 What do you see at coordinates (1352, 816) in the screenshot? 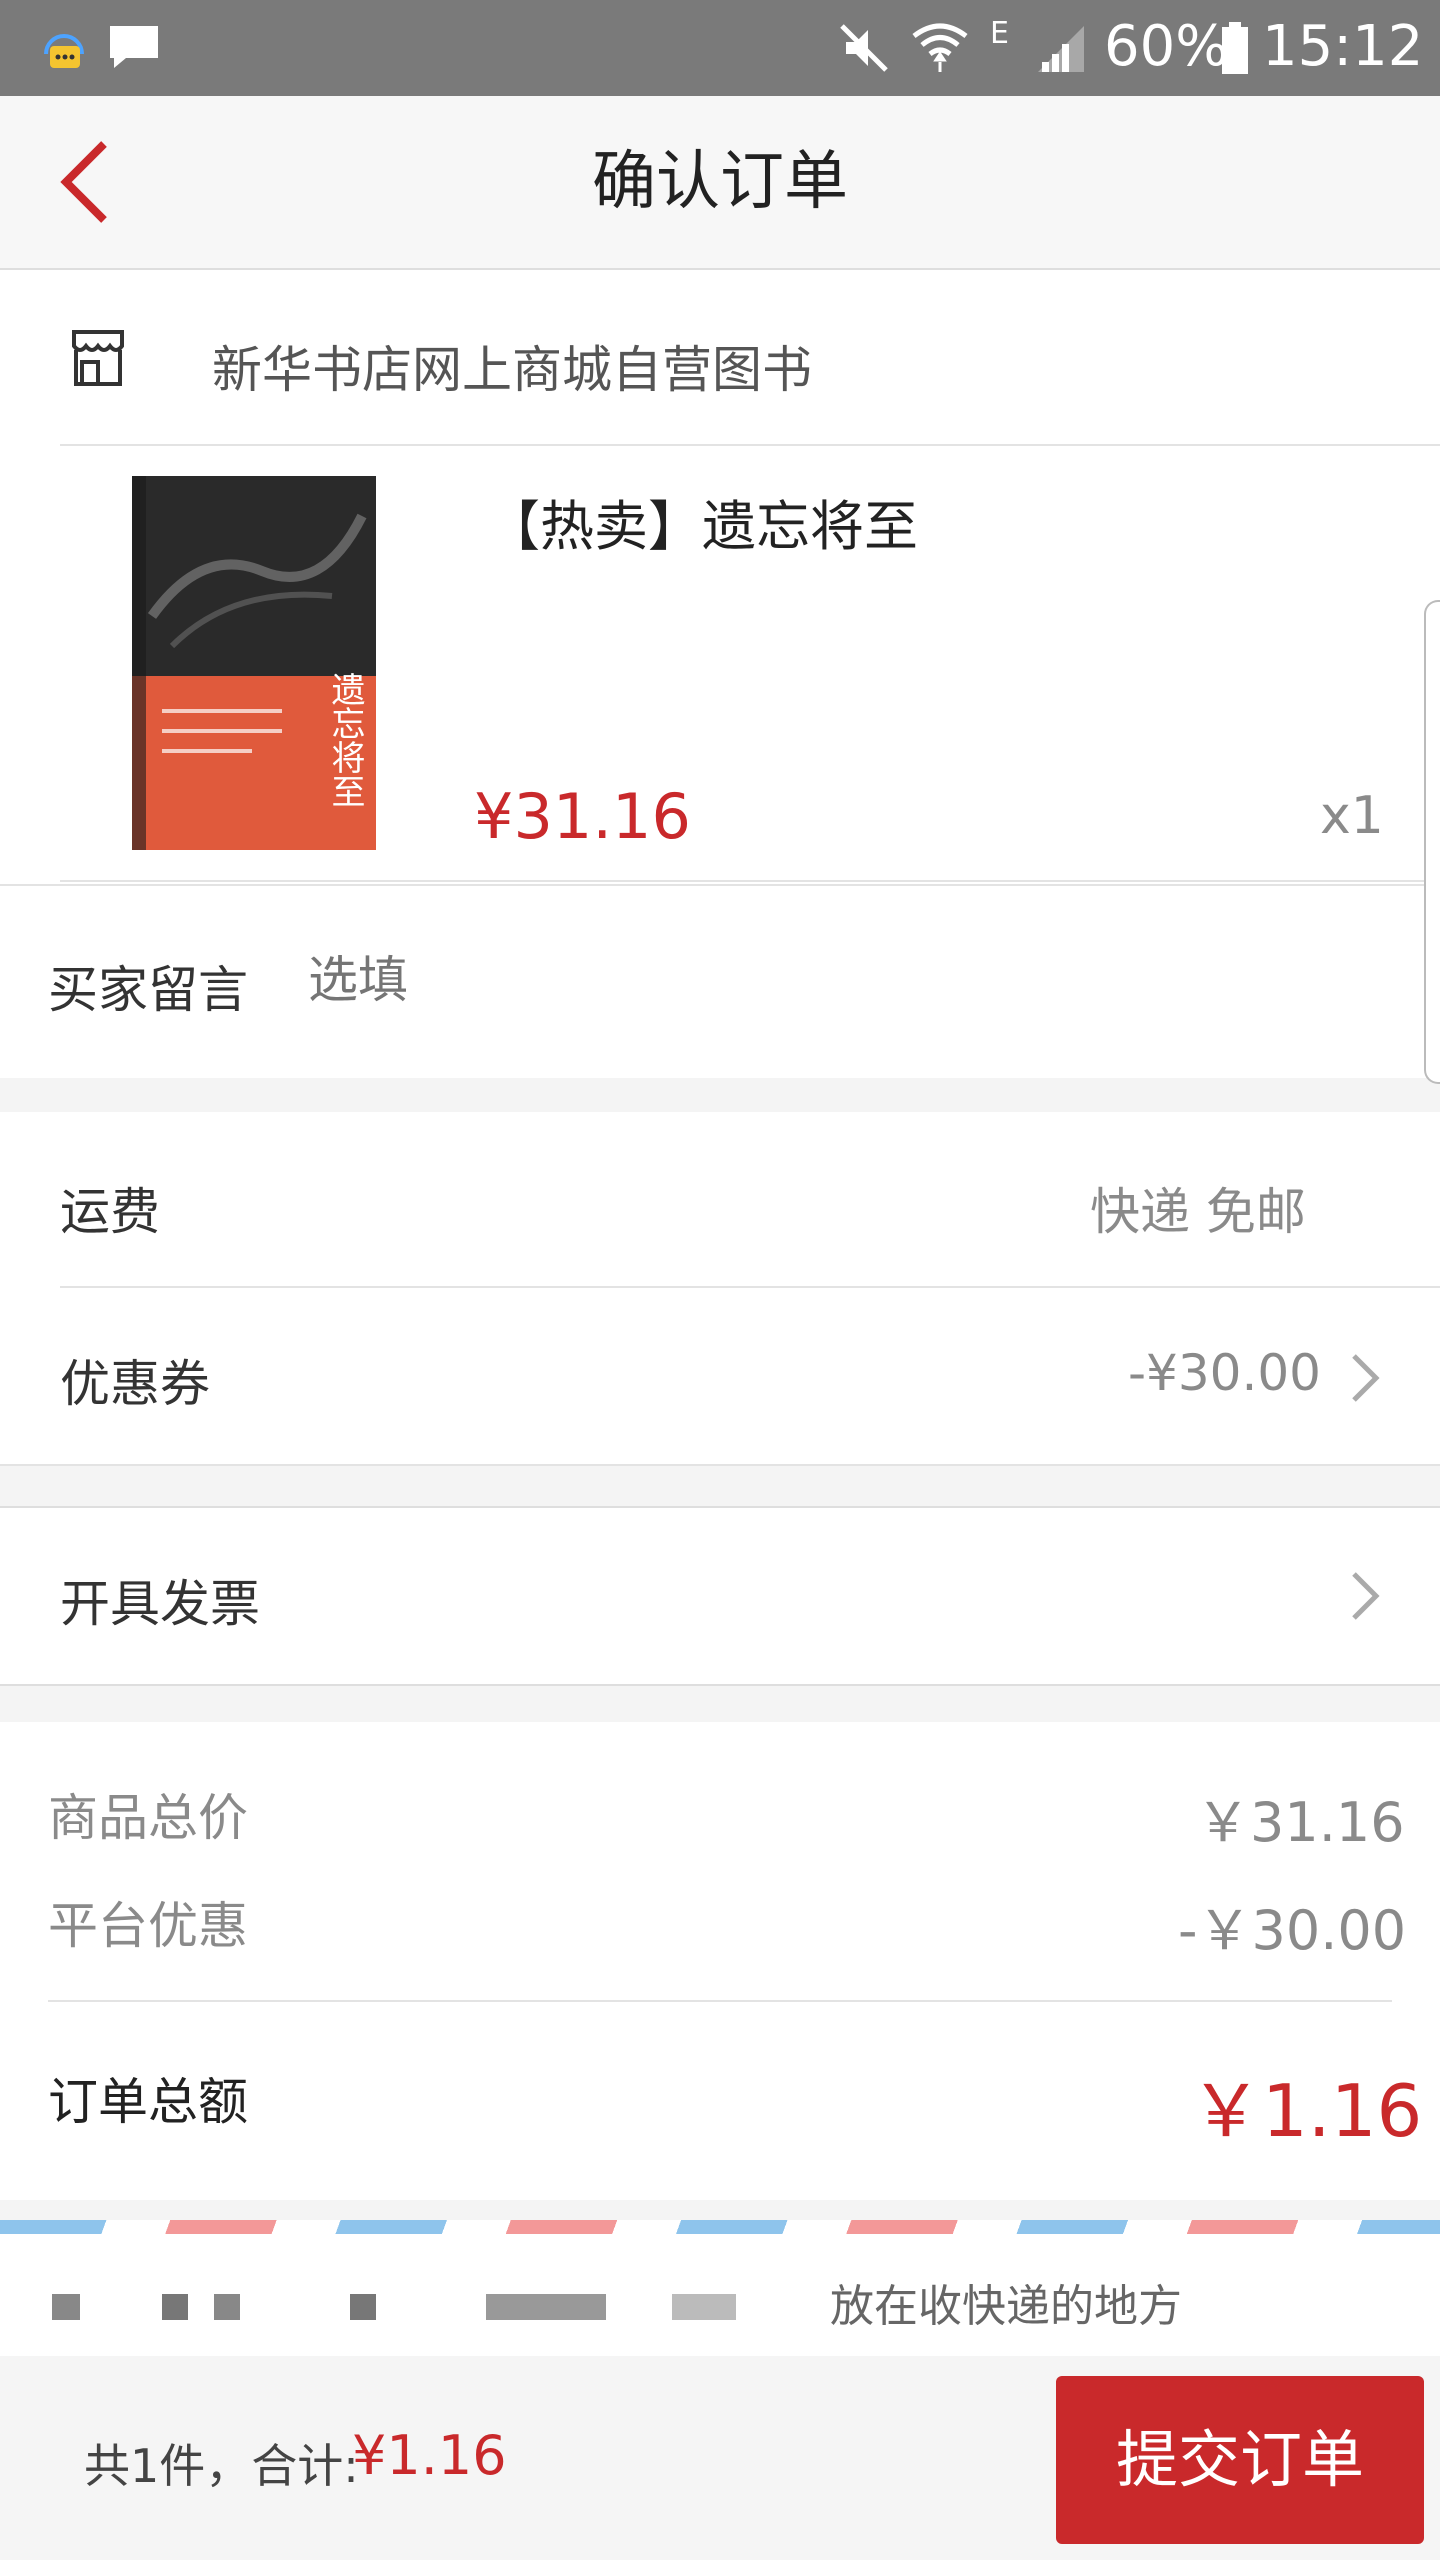
I see `product-quantity: x1` at bounding box center [1352, 816].